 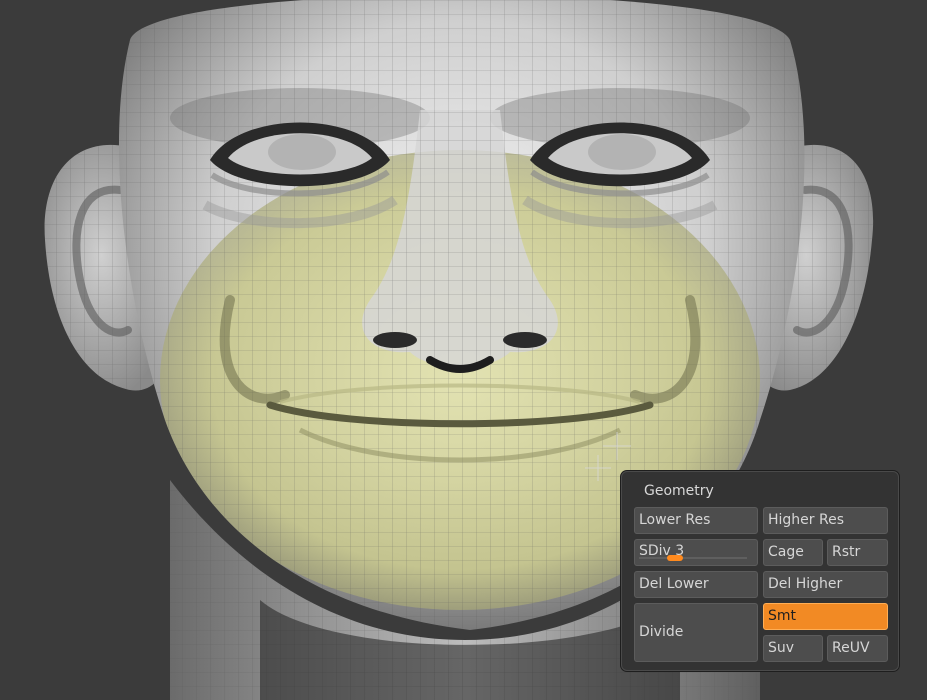 I want to click on higher-res-button: Higher Res, so click(x=825, y=520).